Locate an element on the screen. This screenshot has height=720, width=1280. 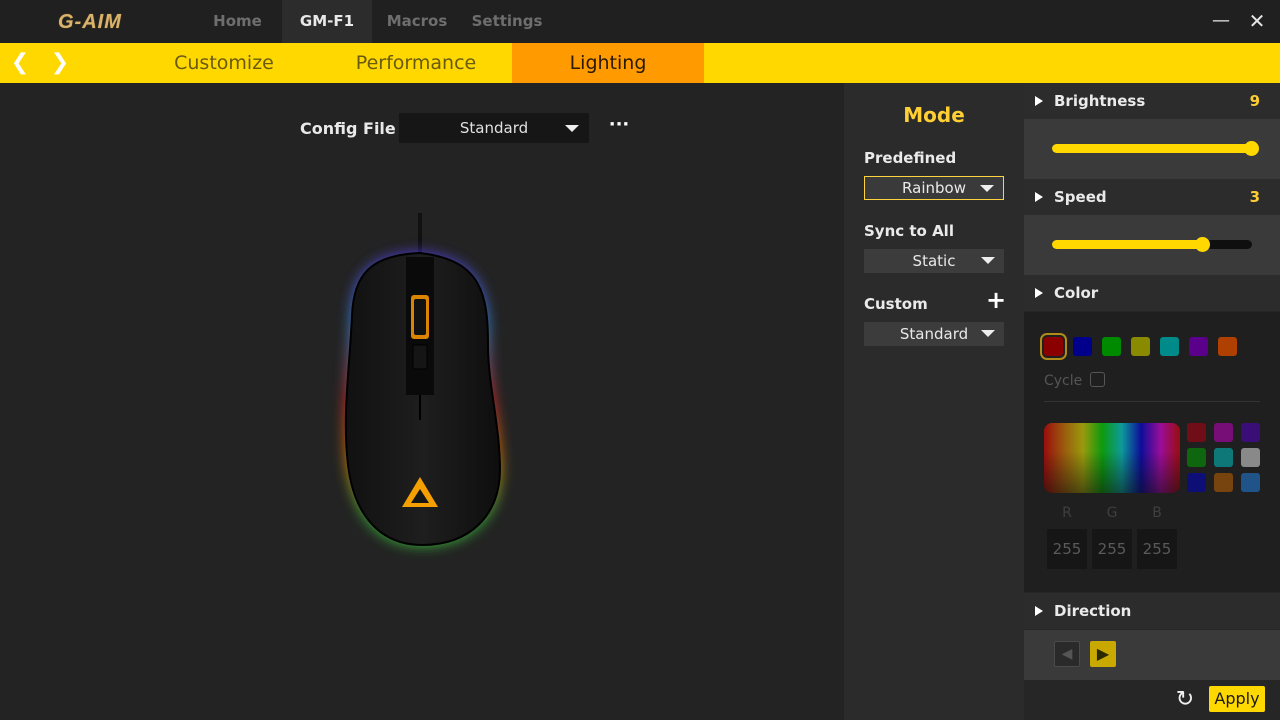
divider is located at coordinates (1152, 401).